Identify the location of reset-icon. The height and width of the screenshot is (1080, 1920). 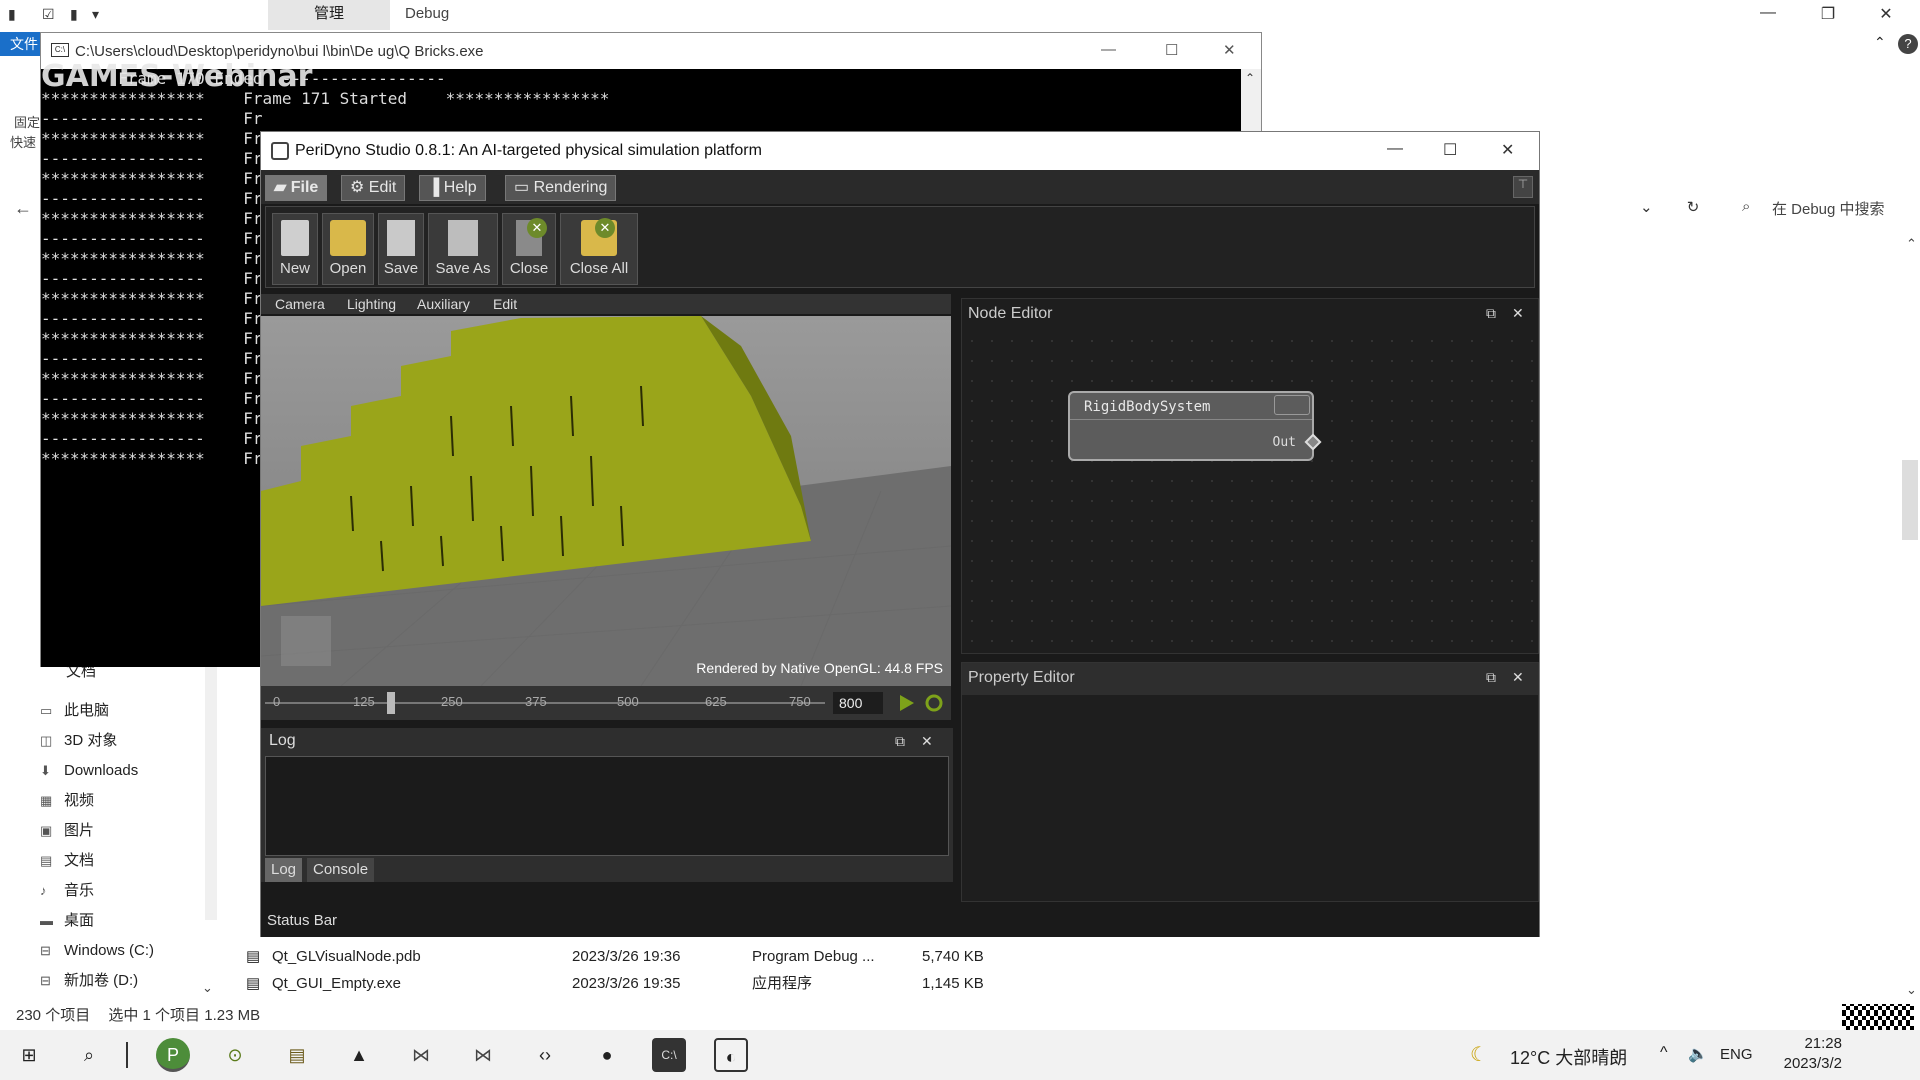
(934, 703).